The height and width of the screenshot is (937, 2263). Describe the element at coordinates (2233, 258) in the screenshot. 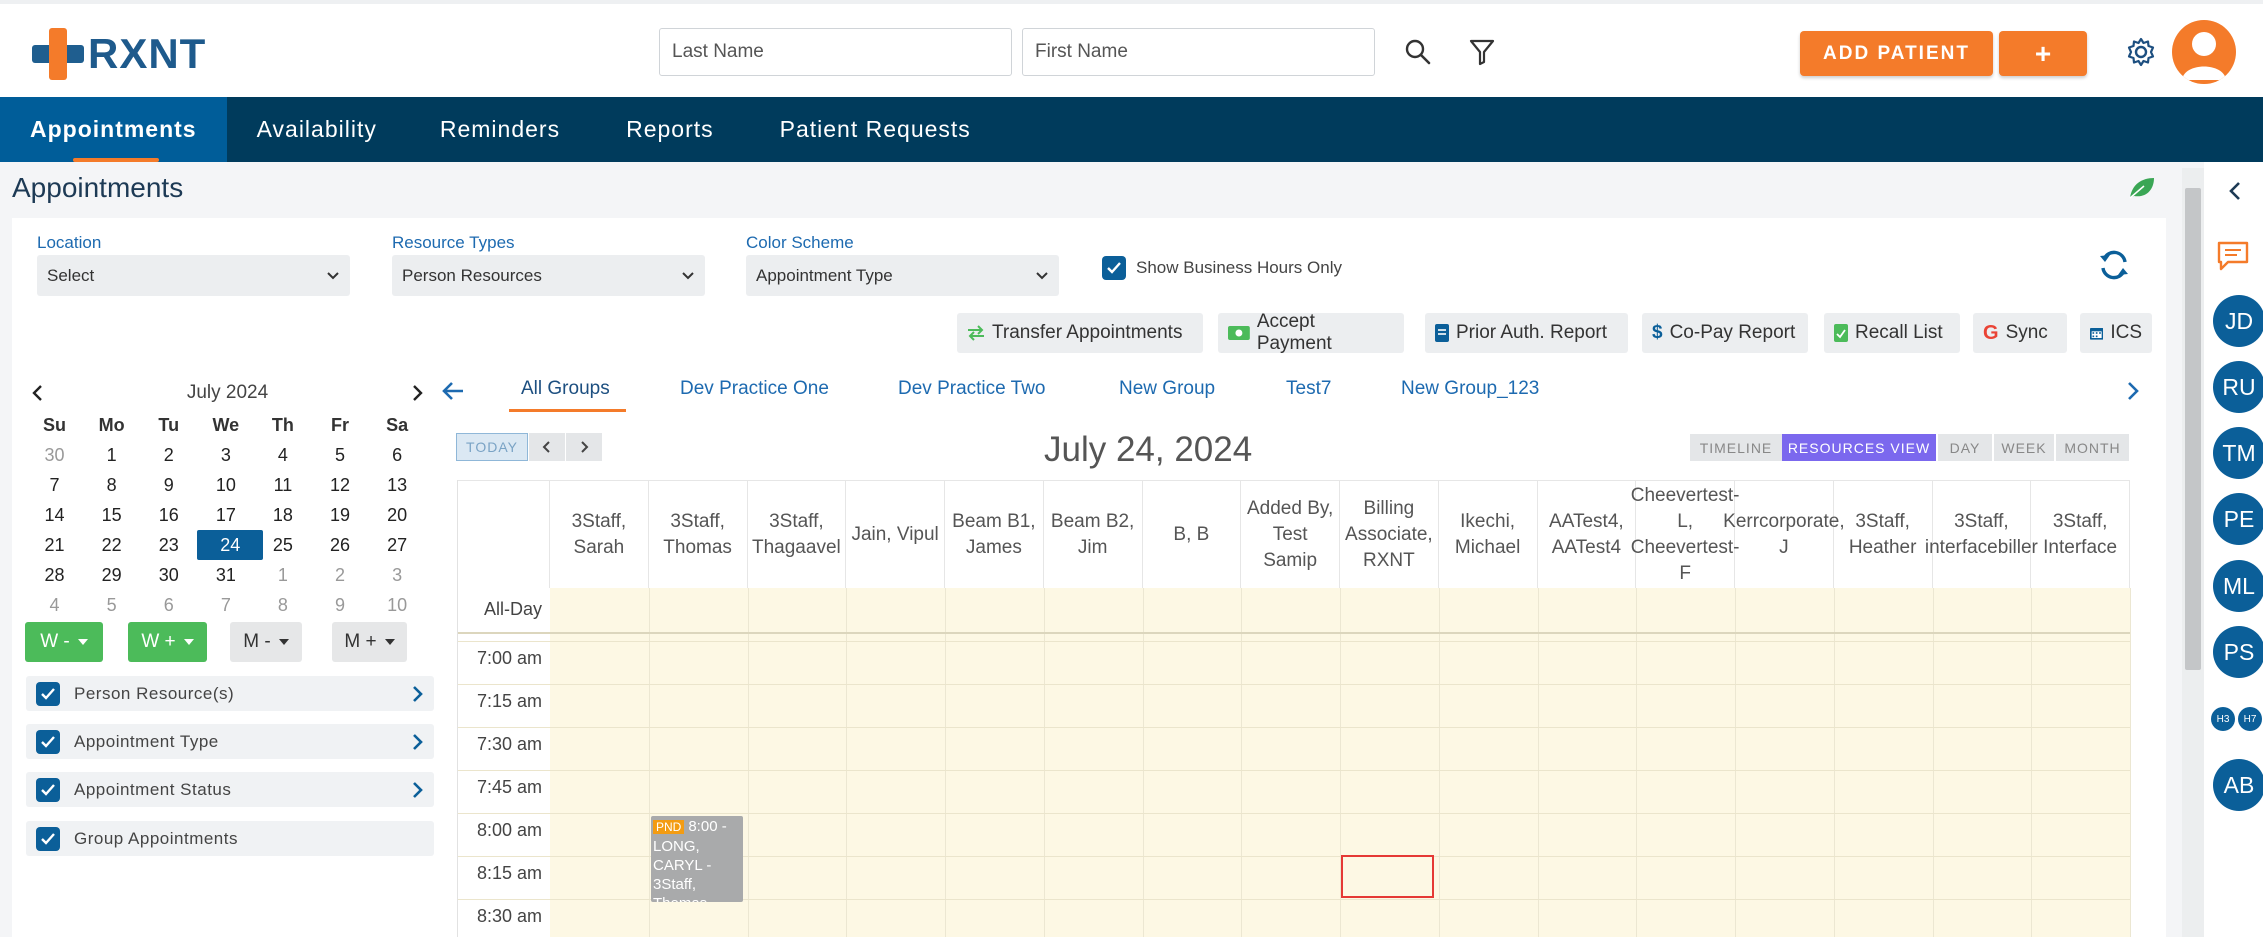

I see `chat-icon` at that location.